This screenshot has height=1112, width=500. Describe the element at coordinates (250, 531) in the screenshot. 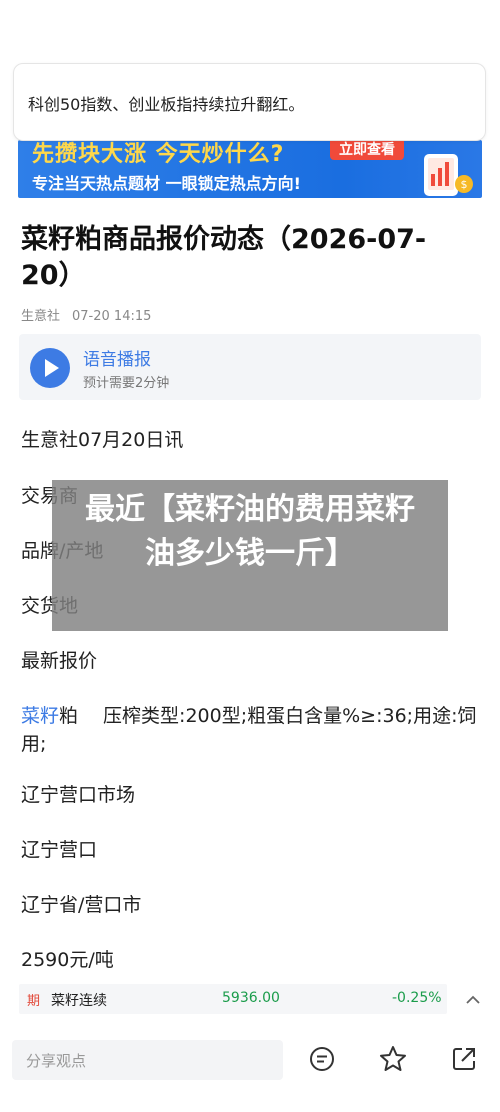

I see `overlay-text: 最近【菜籽油的费用菜籽油多少钱一斤】` at that location.